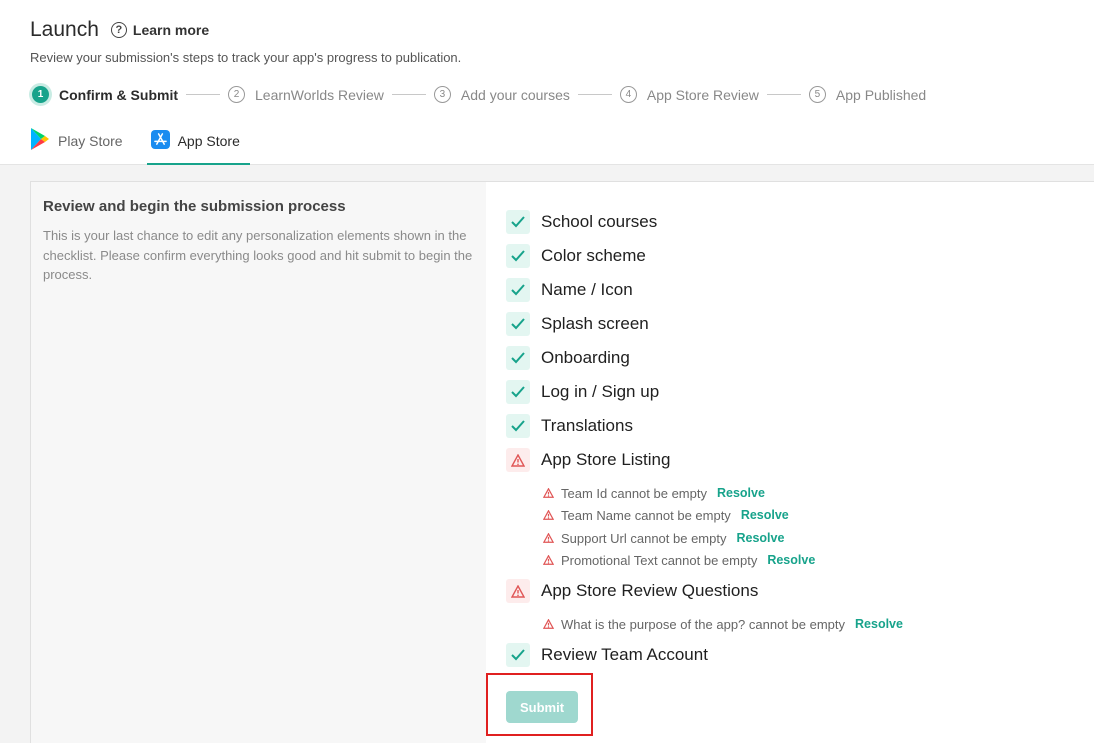 This screenshot has height=743, width=1094. What do you see at coordinates (644, 538) in the screenshot?
I see `error-text: Support Url cannot be empty` at bounding box center [644, 538].